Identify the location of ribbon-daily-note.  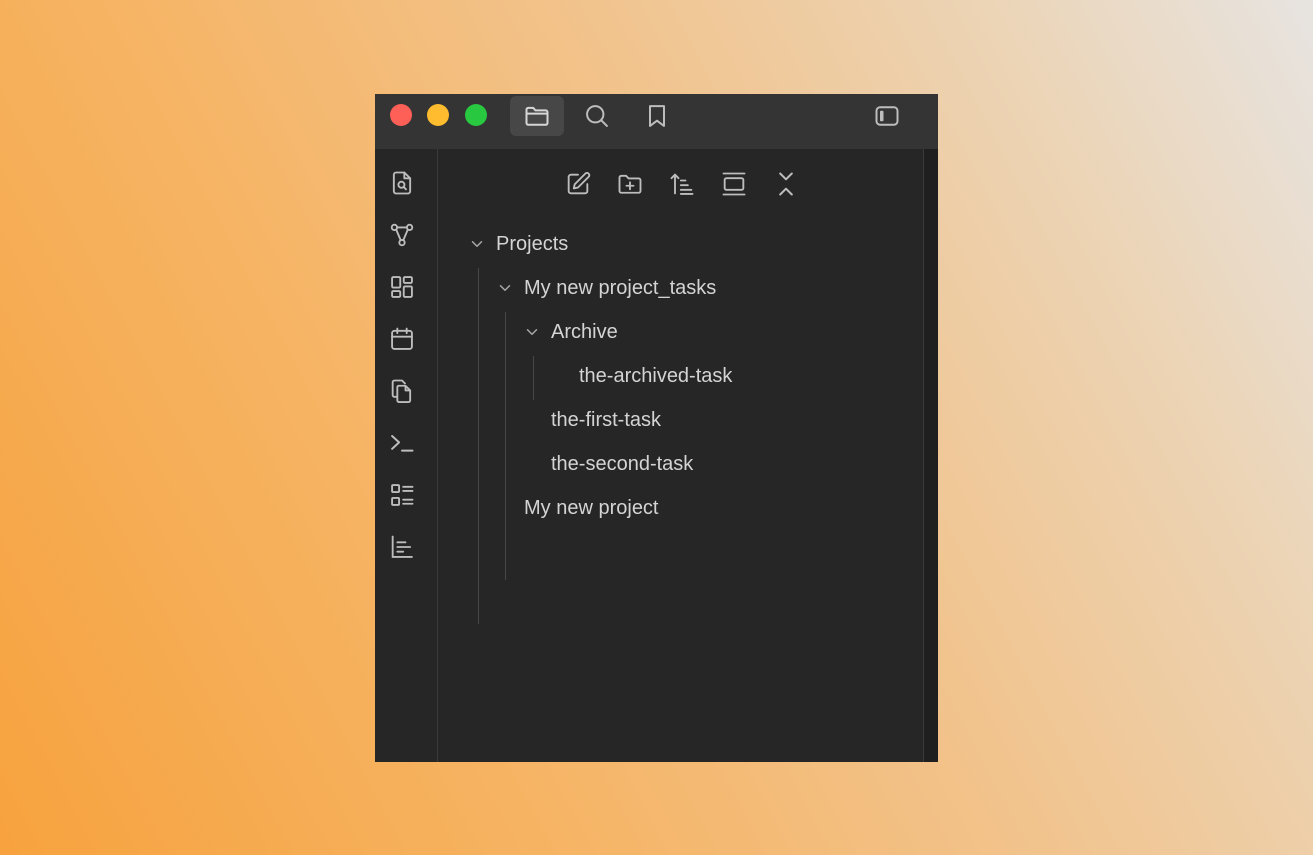
(402, 339).